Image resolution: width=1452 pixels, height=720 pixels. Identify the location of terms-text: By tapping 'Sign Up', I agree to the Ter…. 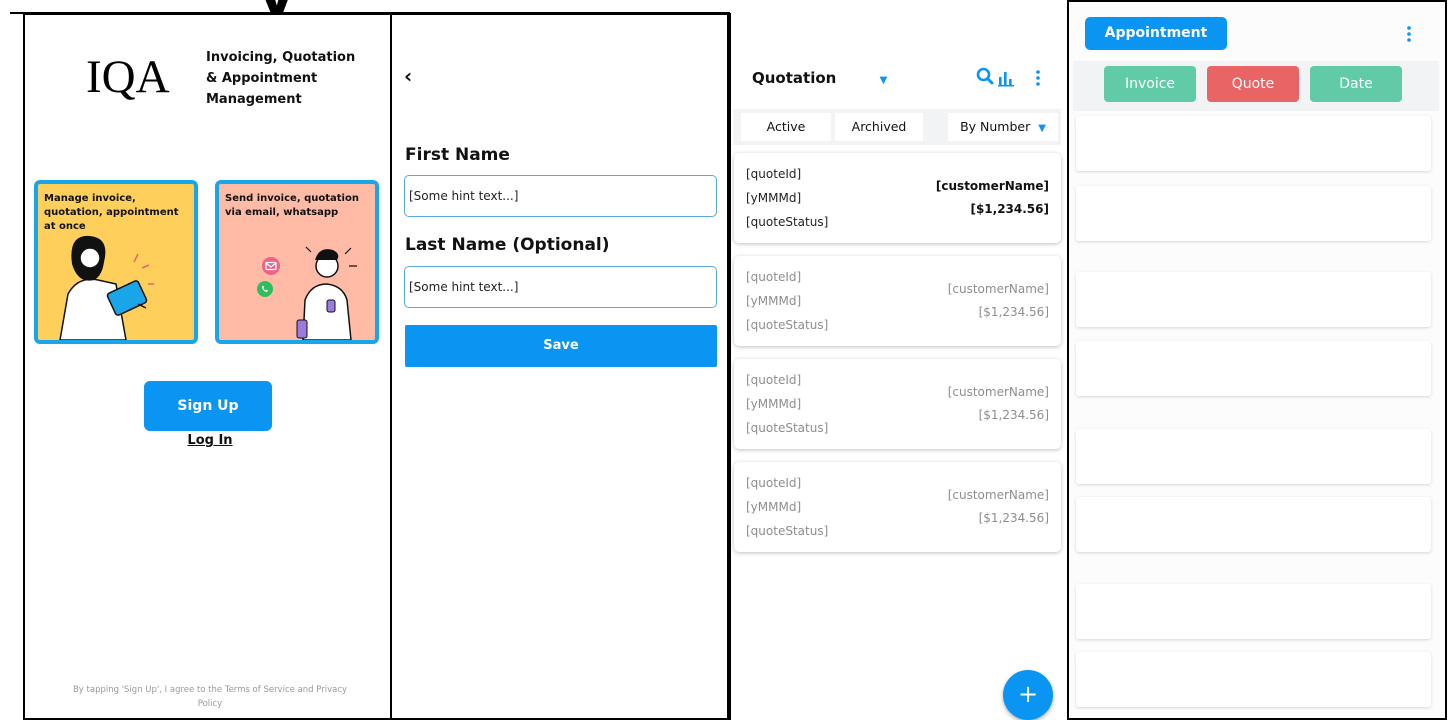
(210, 697).